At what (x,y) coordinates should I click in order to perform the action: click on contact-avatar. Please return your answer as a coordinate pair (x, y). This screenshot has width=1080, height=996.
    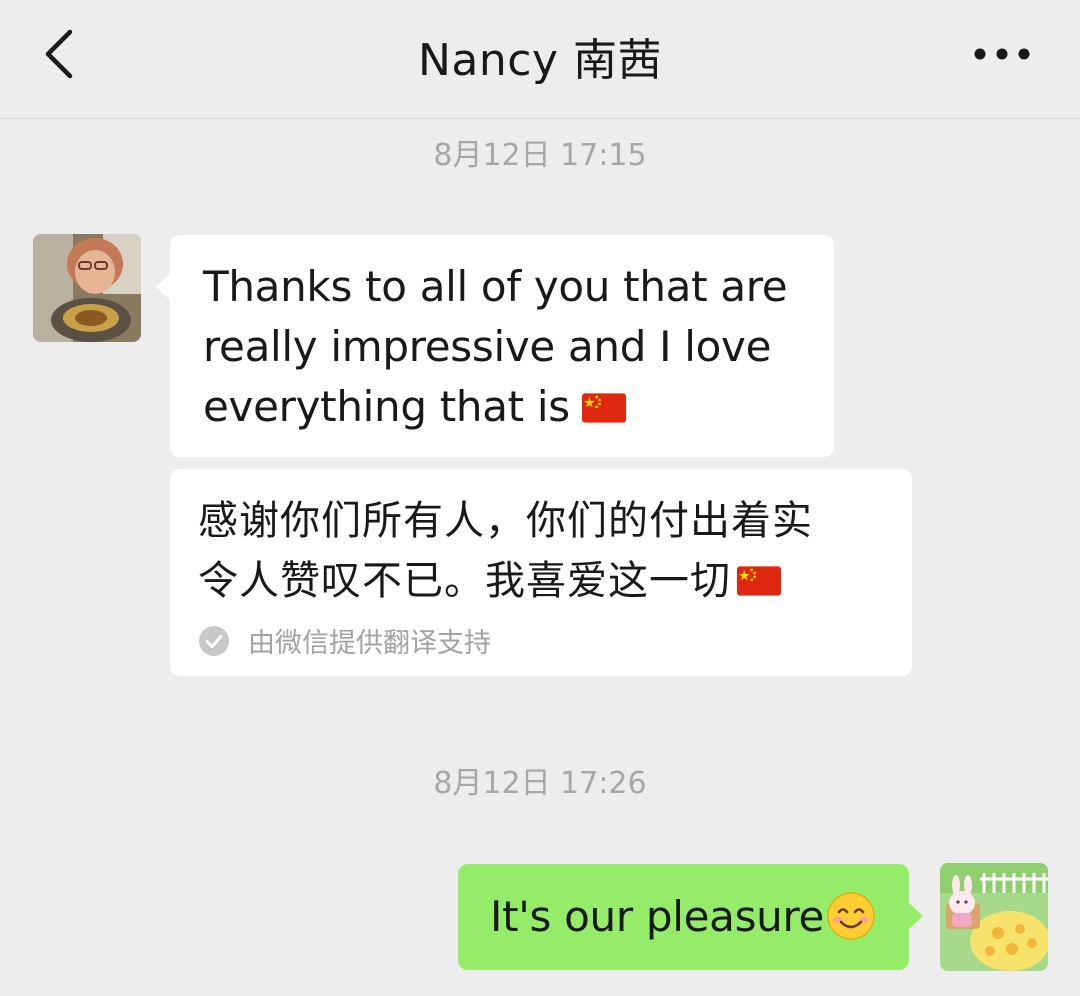
    Looking at the image, I should click on (87, 288).